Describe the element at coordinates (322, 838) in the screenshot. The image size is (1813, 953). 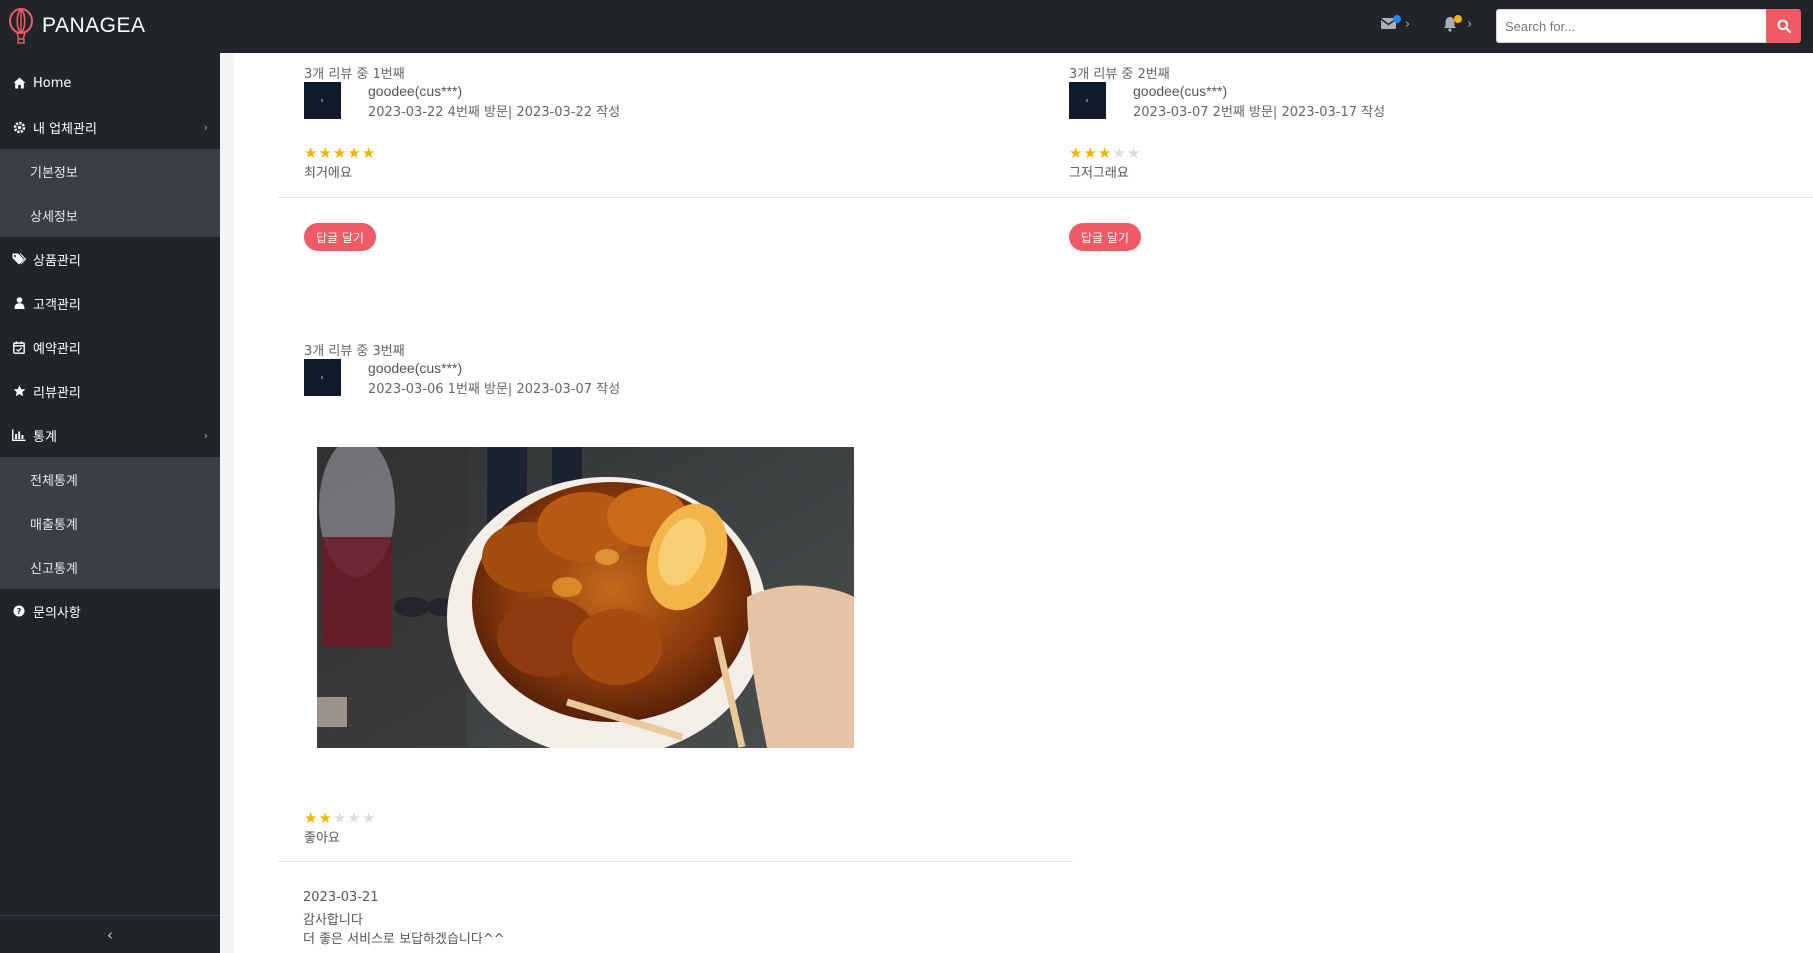
I see `review-text: 좋아요` at that location.